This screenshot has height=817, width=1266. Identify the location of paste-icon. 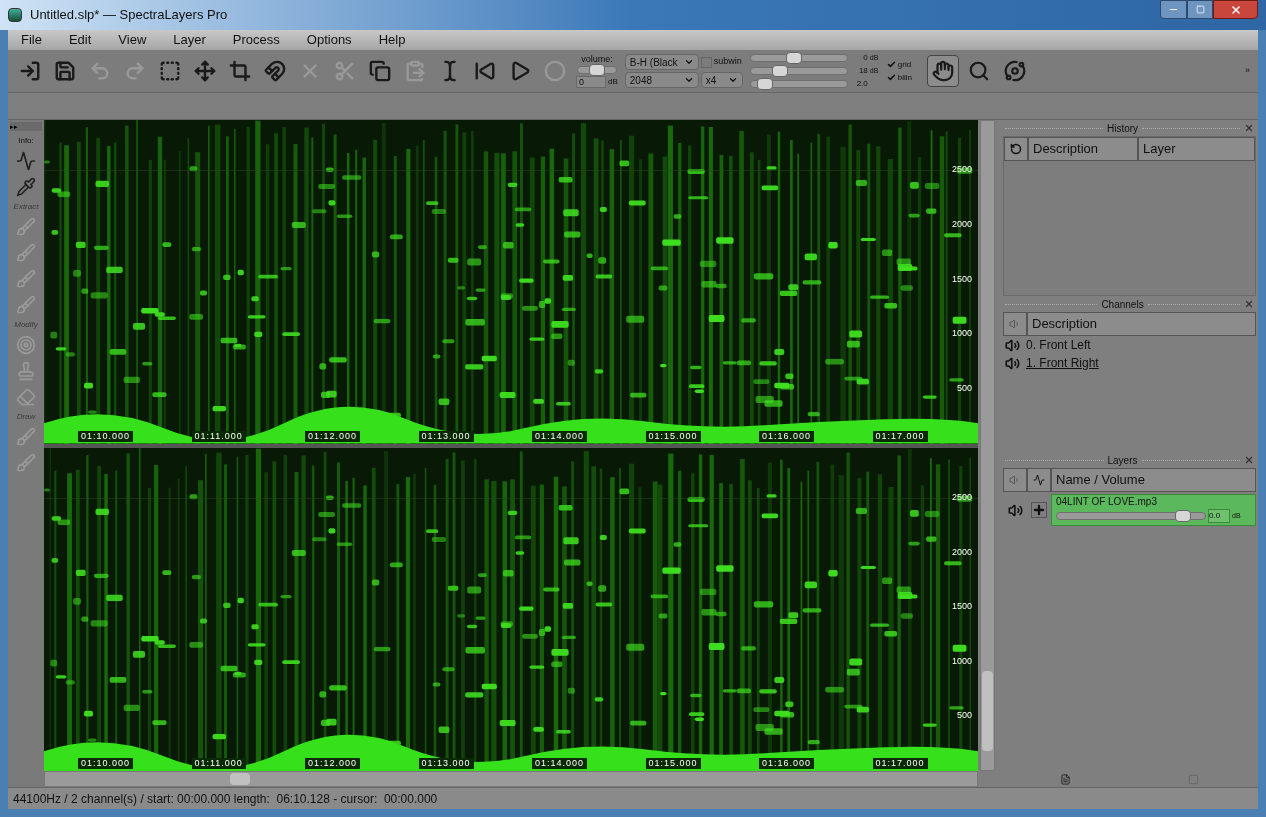
(415, 71).